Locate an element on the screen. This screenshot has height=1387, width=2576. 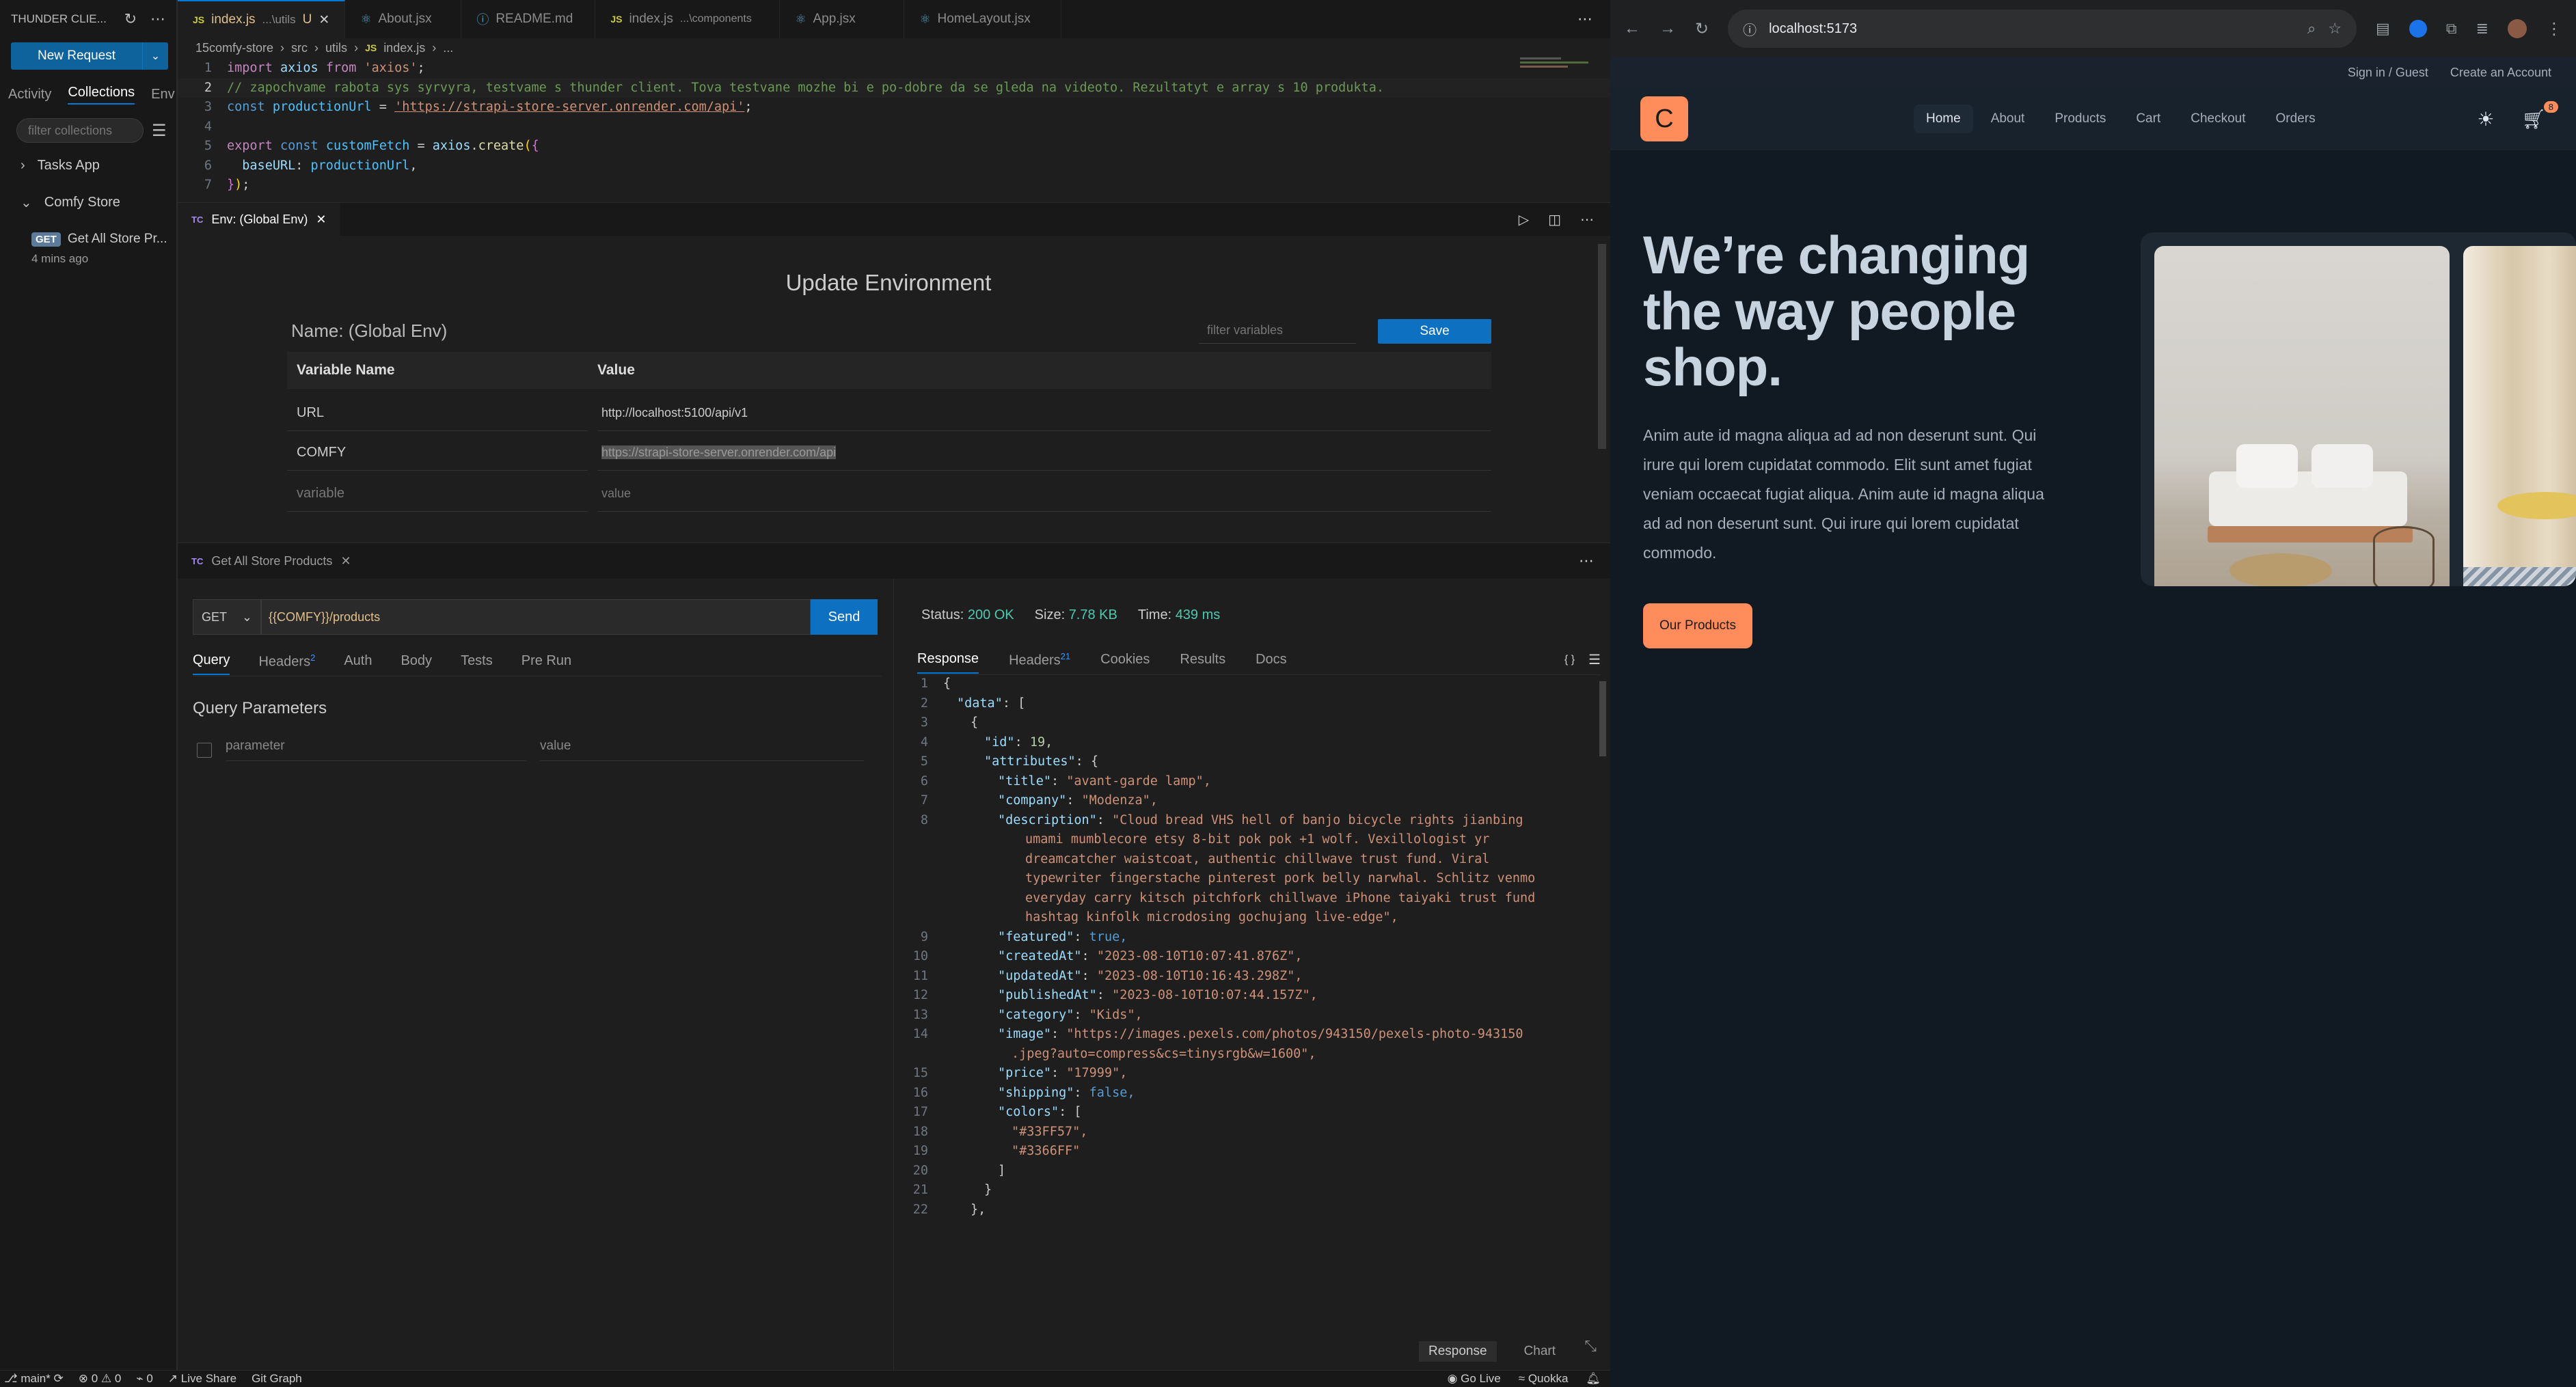
method-select: GET ⌄ is located at coordinates (227, 617).